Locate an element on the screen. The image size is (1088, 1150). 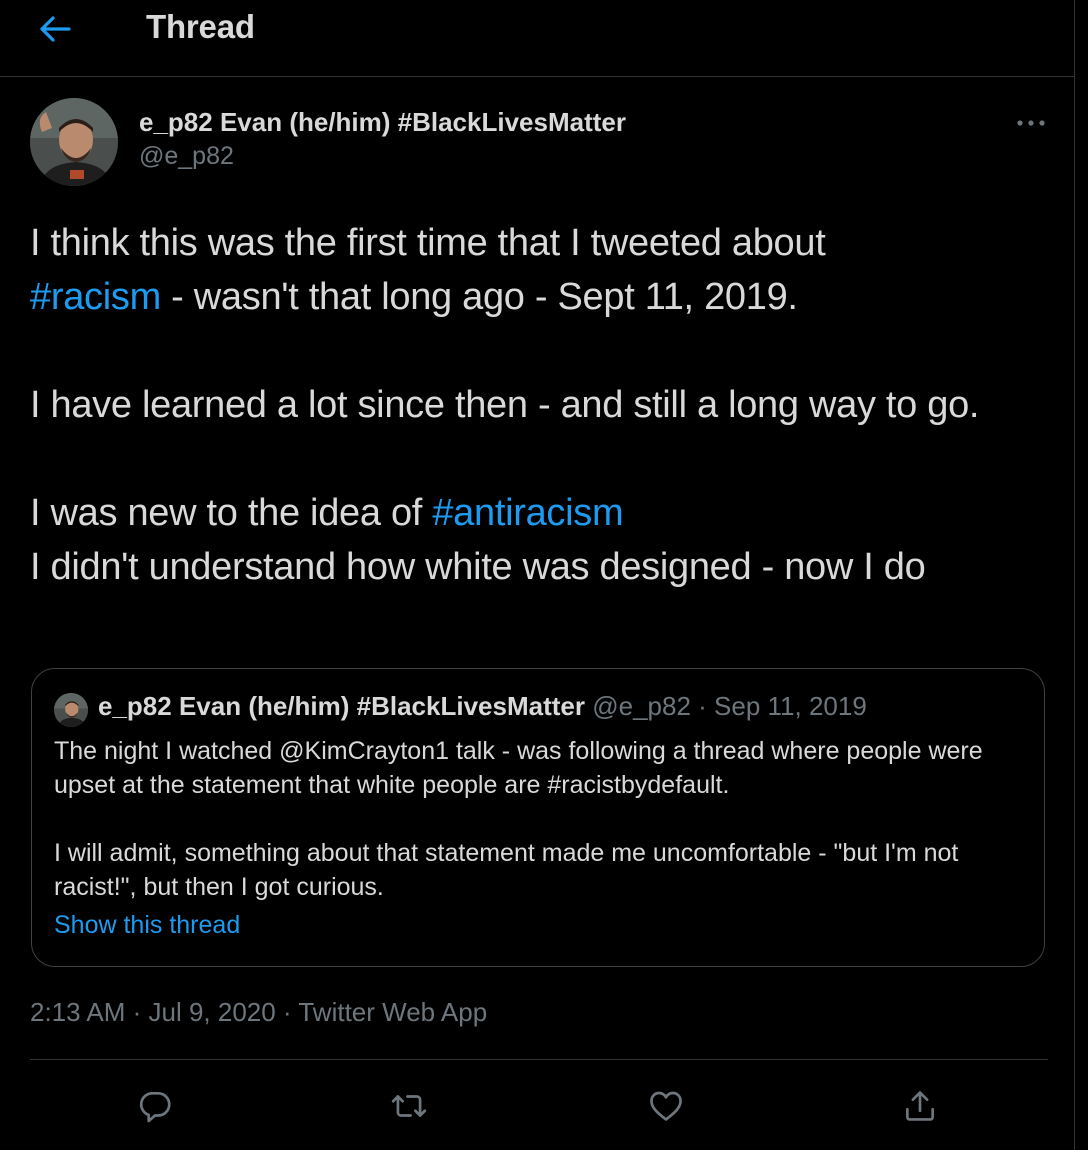
quote-meta: @e_p82 · Sep 11, 2019 is located at coordinates (729, 706).